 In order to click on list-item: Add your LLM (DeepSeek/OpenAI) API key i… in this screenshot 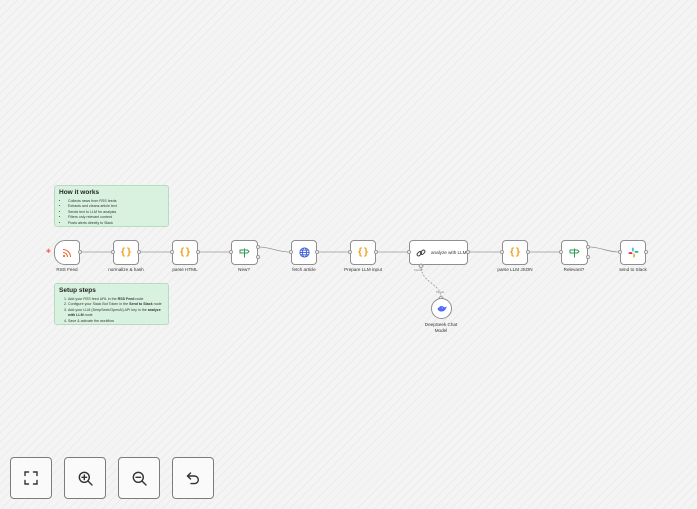, I will do `click(116, 313)`.